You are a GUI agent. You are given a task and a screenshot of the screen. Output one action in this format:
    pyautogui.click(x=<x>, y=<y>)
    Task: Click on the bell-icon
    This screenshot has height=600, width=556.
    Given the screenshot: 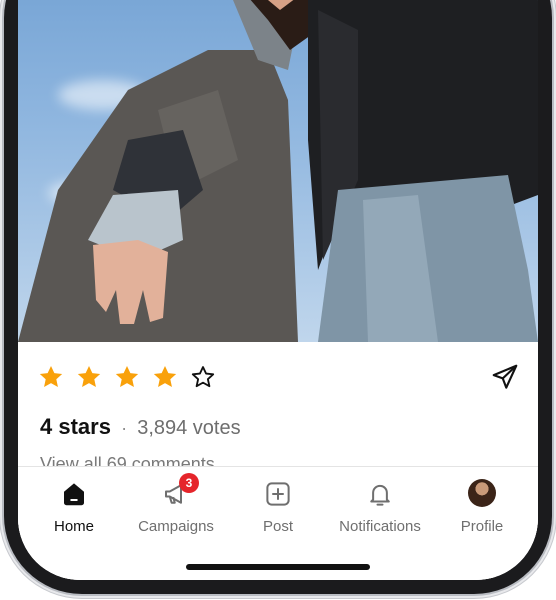 What is the action you would take?
    pyautogui.click(x=380, y=495)
    